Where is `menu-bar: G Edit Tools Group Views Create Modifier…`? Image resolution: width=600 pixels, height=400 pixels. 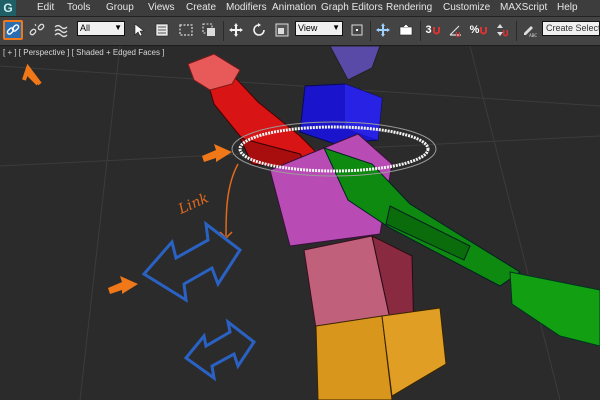 menu-bar: G Edit Tools Group Views Create Modifier… is located at coordinates (300, 8).